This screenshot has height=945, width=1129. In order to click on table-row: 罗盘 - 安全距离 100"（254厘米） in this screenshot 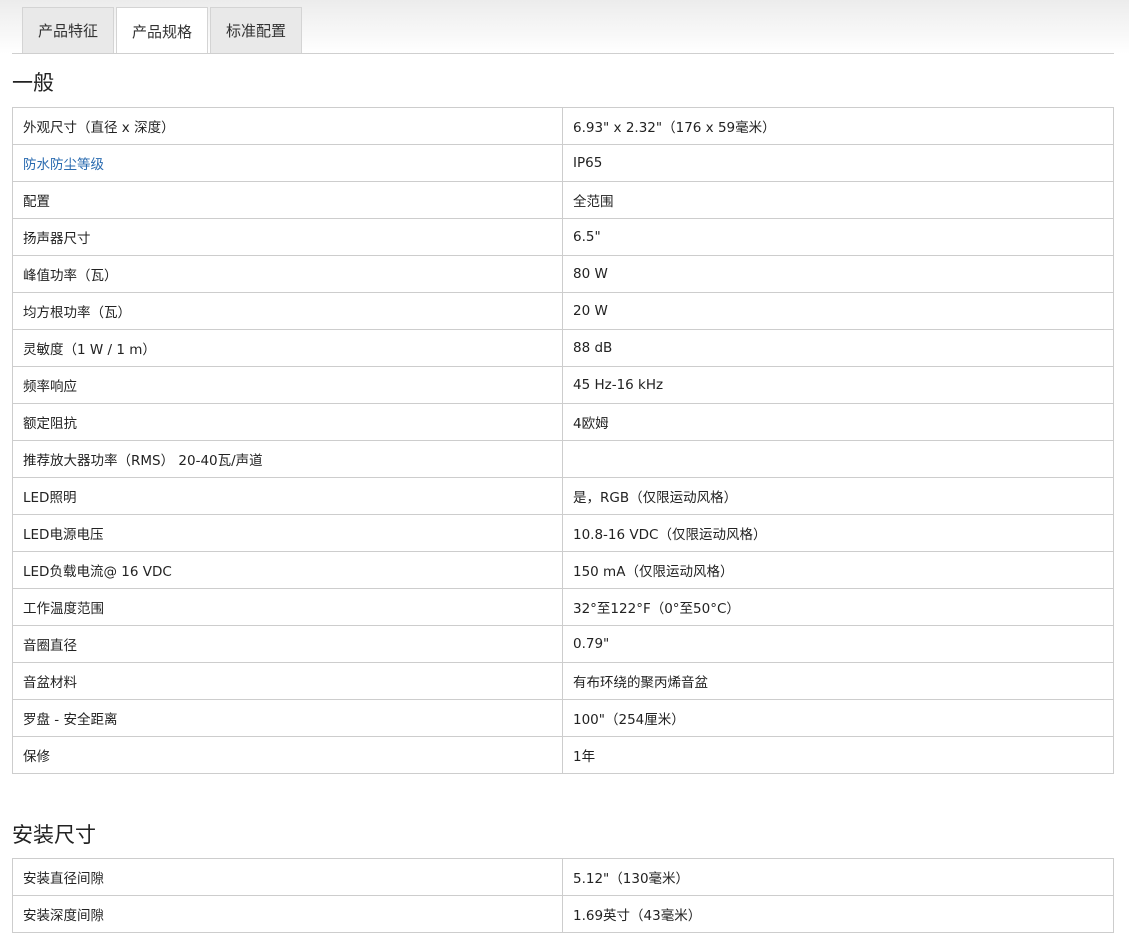, I will do `click(563, 718)`.